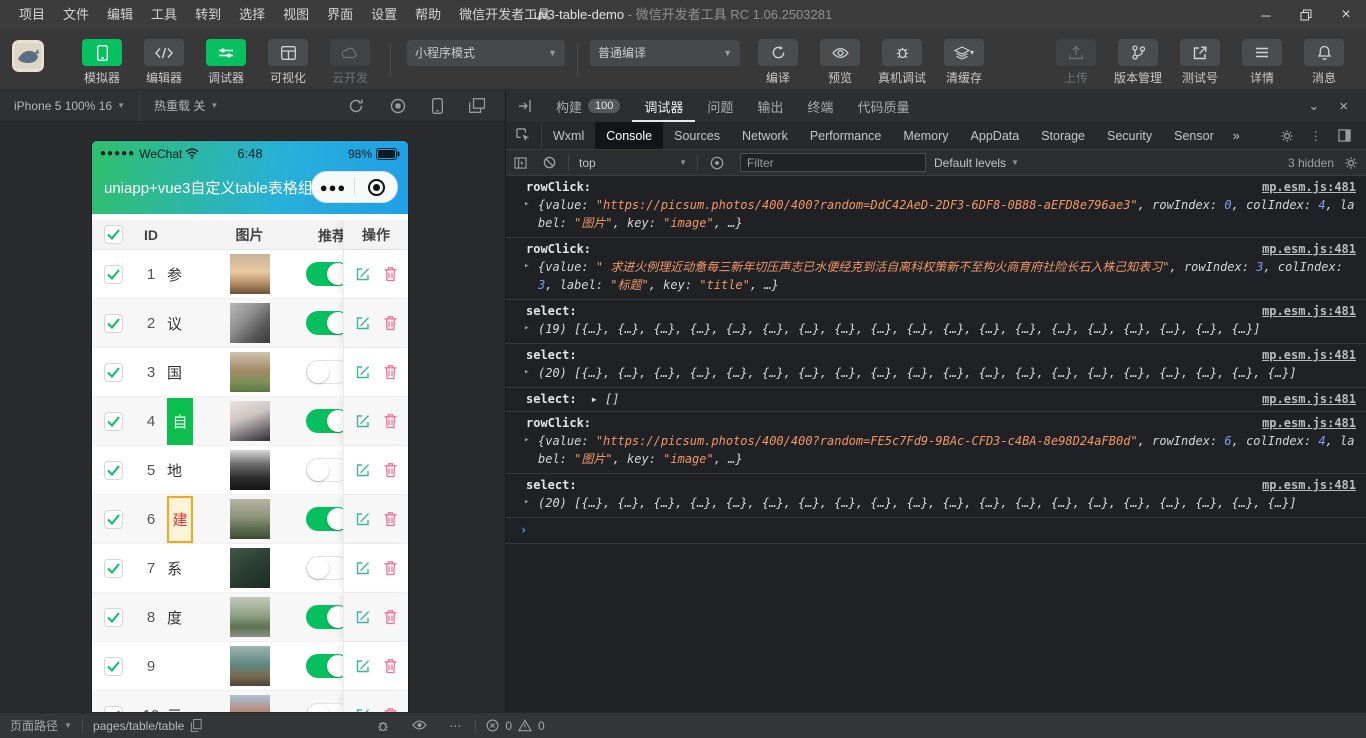 The width and height of the screenshot is (1366, 738). Describe the element at coordinates (384, 15) in the screenshot. I see `menu-item-设置: 设置` at that location.